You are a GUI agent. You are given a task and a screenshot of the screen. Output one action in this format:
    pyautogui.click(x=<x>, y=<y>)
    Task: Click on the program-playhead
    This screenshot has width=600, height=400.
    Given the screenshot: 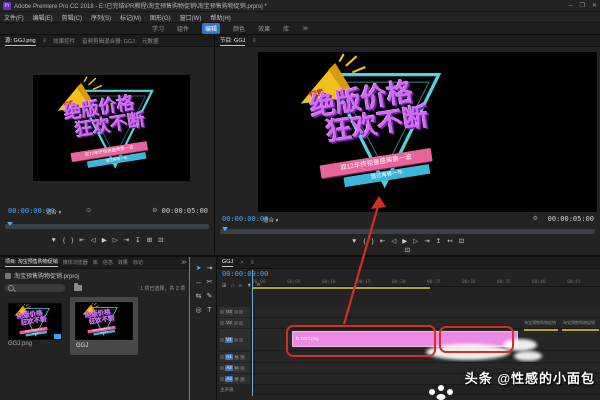 What is the action you would take?
    pyautogui.click(x=225, y=229)
    